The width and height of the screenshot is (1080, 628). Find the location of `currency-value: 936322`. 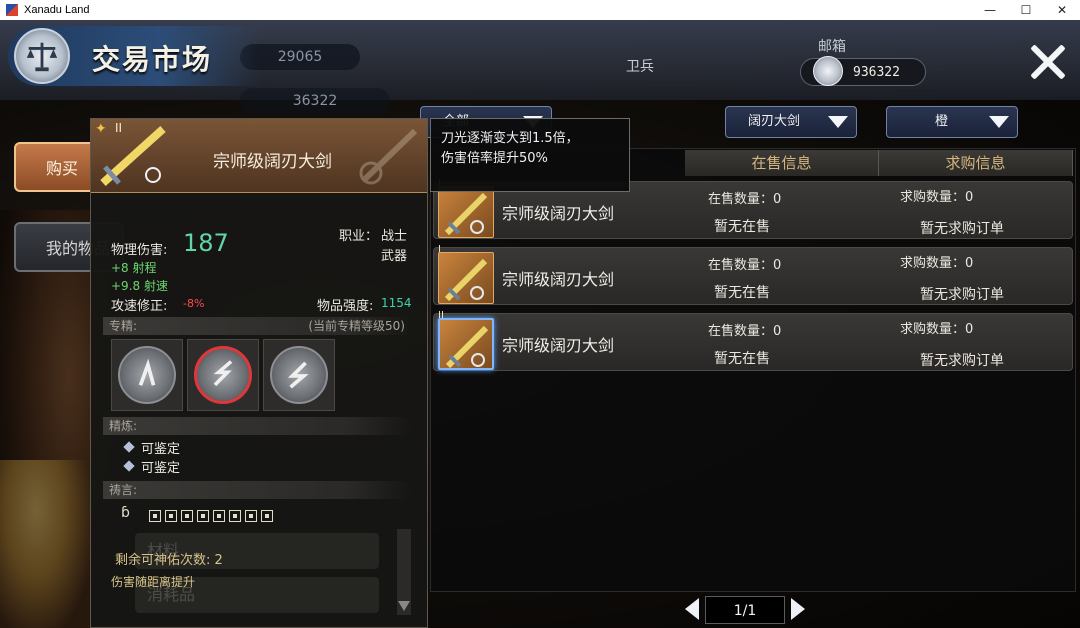

currency-value: 936322 is located at coordinates (876, 72).